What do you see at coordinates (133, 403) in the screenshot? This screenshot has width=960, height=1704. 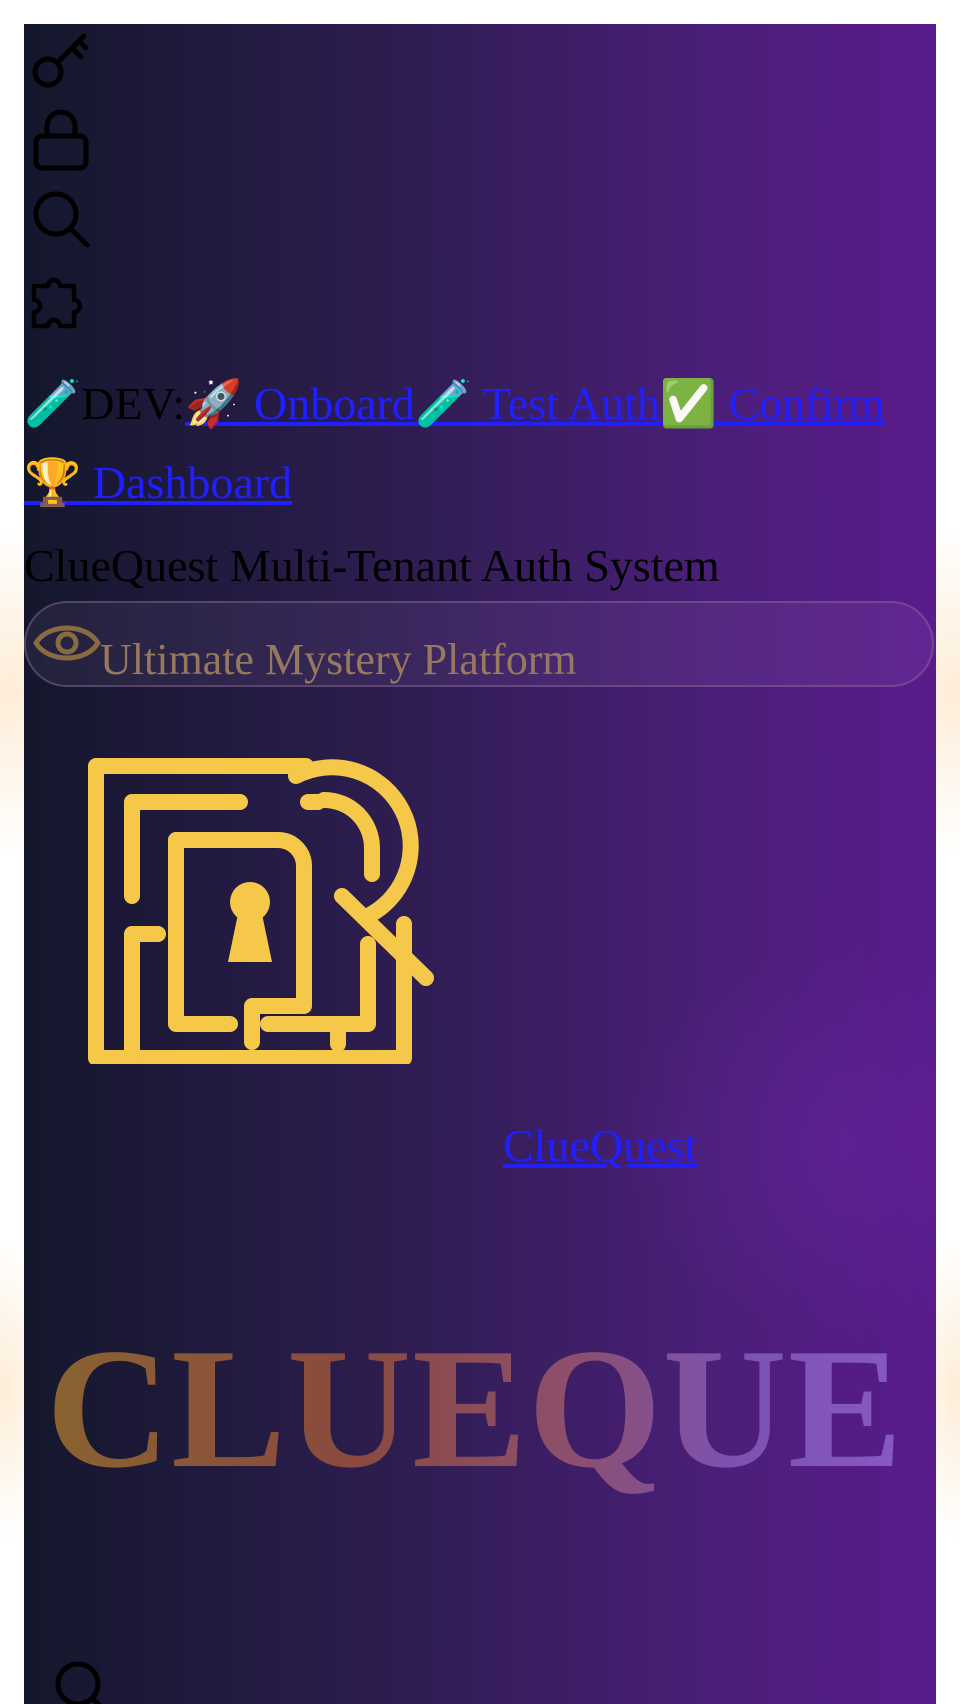 I see `dev-label: DEV:` at bounding box center [133, 403].